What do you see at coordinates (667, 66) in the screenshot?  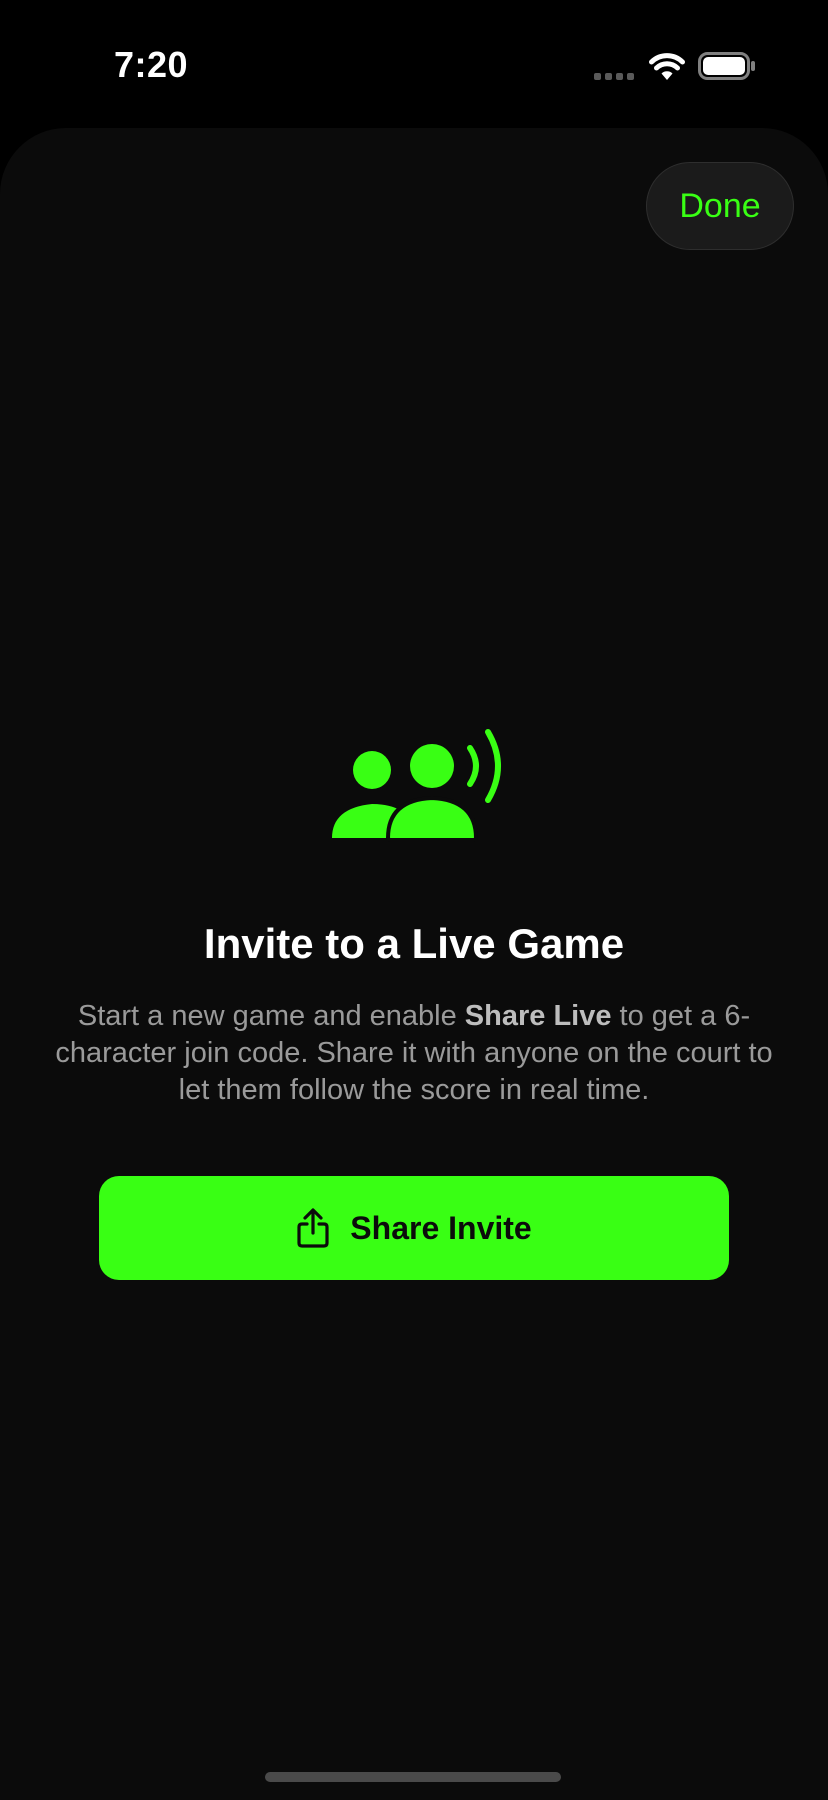 I see `wifi-icon` at bounding box center [667, 66].